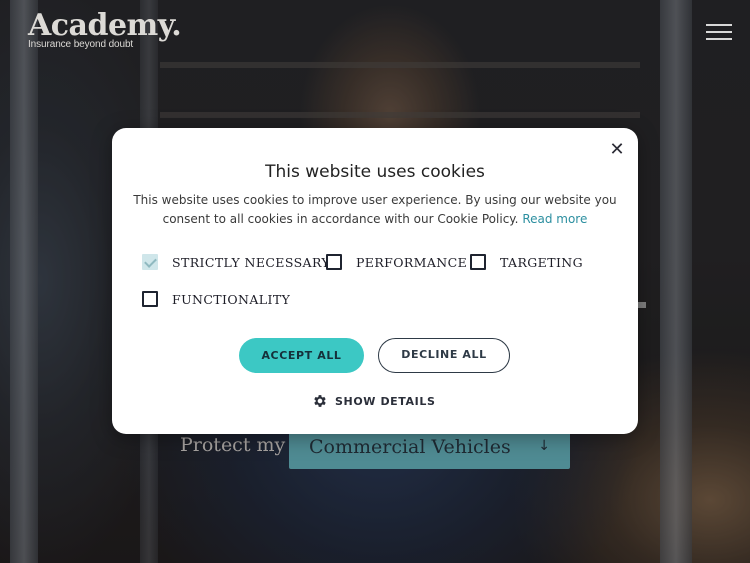 This screenshot has width=750, height=563. What do you see at coordinates (334, 262) in the screenshot?
I see `performance-checkbox` at bounding box center [334, 262].